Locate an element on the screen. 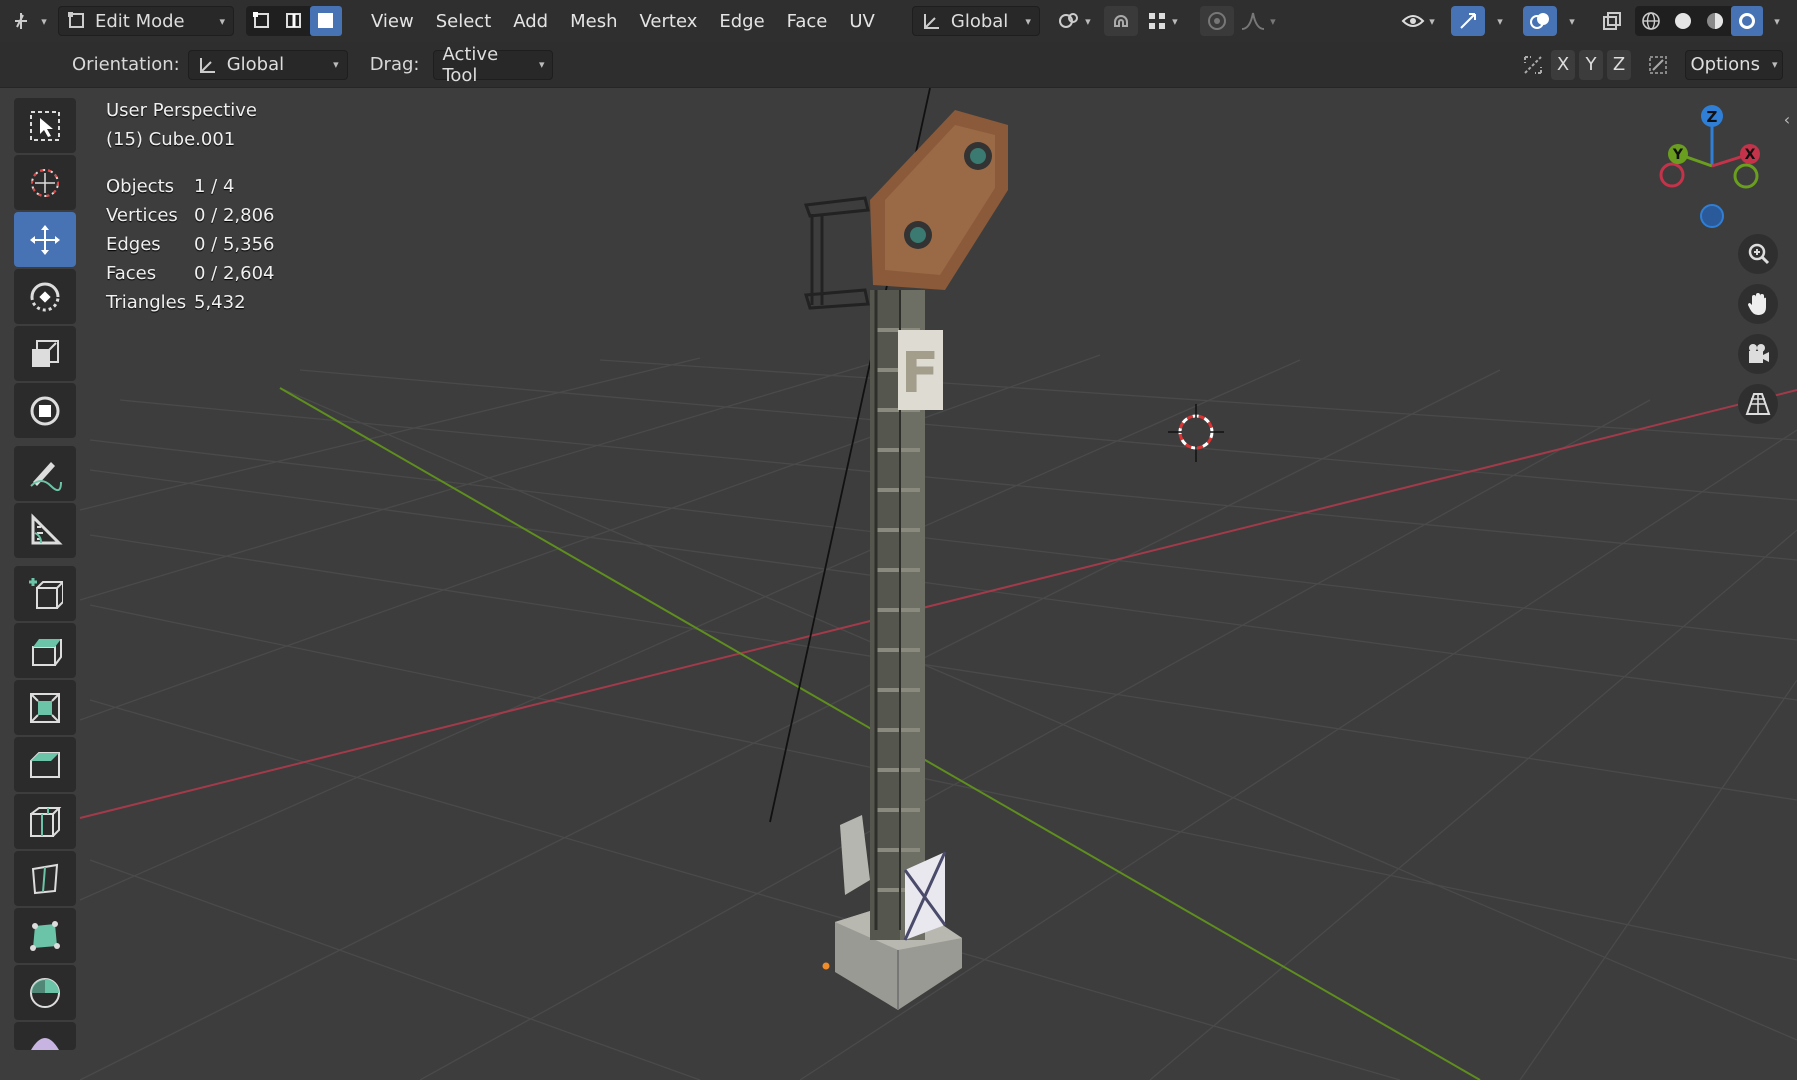 Image resolution: width=1797 pixels, height=1080 pixels. orientation-dropdown: Global ▾ is located at coordinates (267, 64).